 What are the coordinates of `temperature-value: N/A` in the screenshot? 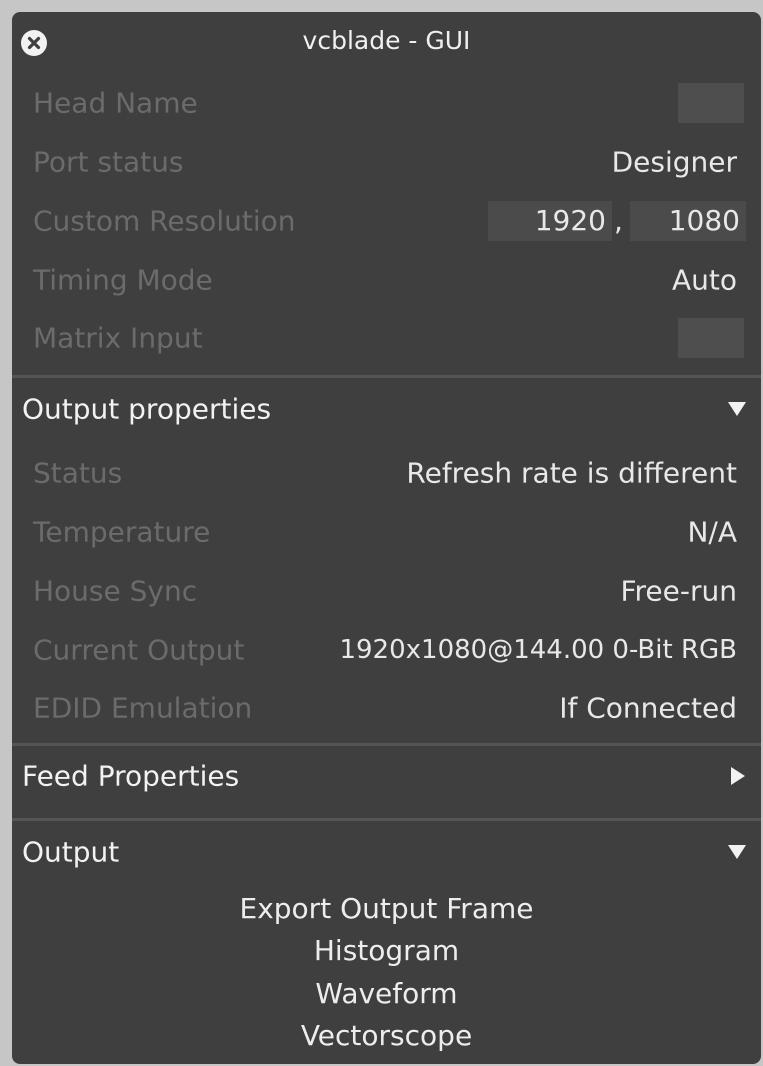 It's located at (712, 532).